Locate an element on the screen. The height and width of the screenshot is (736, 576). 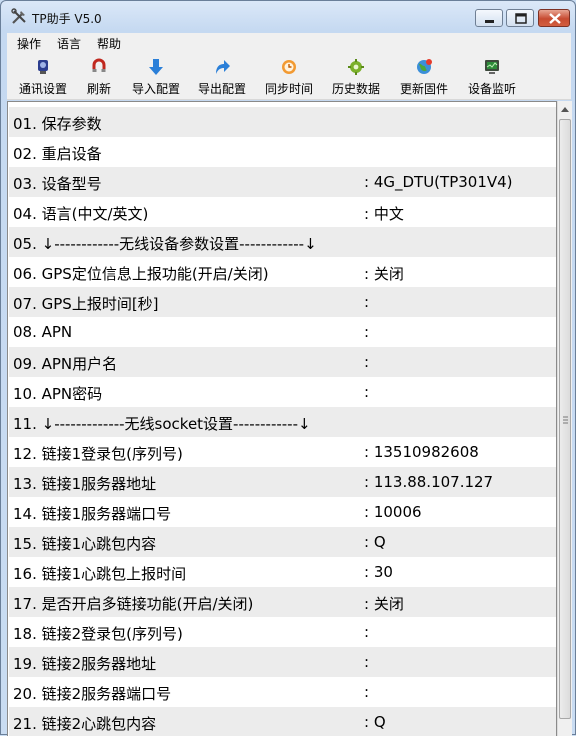
param-name: 05. ↓------------无线设备参数设置------------↓ is located at coordinates (165, 244).